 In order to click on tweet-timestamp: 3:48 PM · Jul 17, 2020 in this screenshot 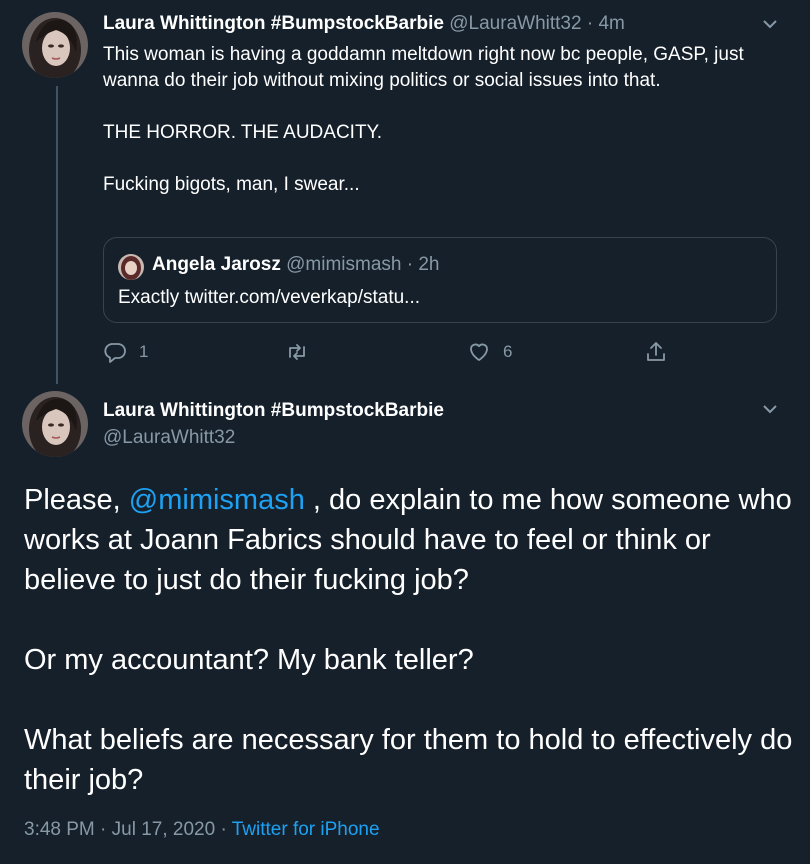, I will do `click(119, 829)`.